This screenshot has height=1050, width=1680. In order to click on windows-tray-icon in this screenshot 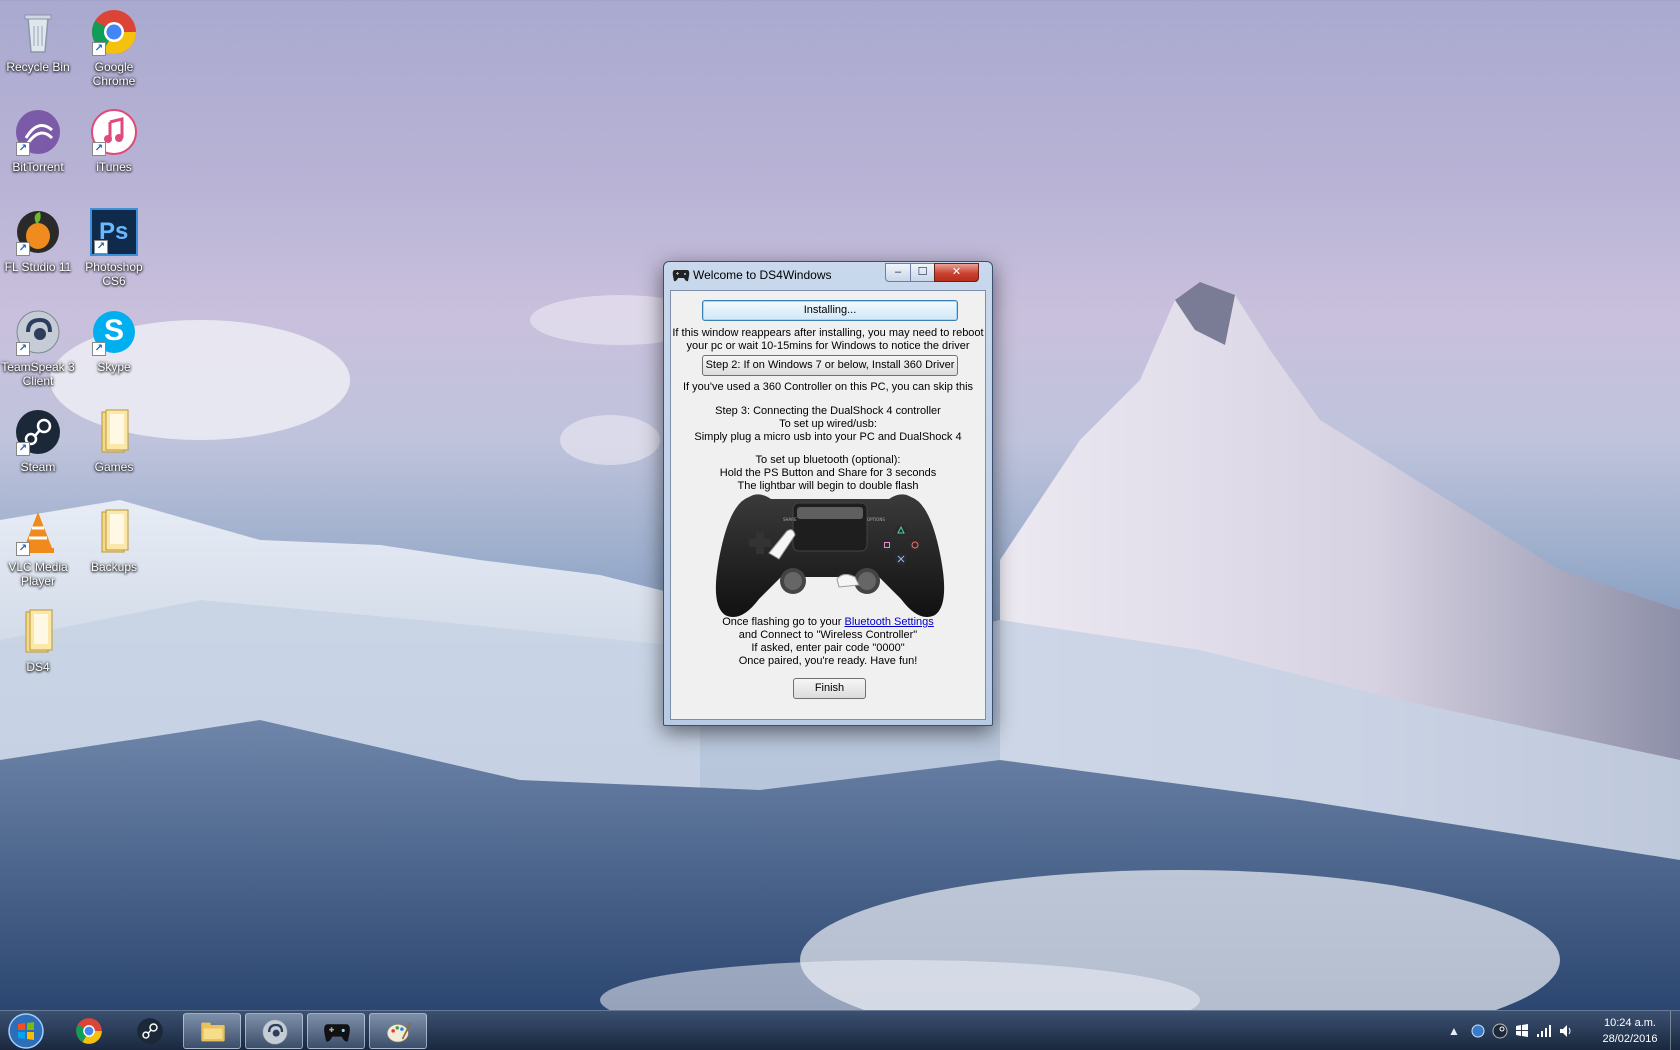, I will do `click(1522, 1031)`.